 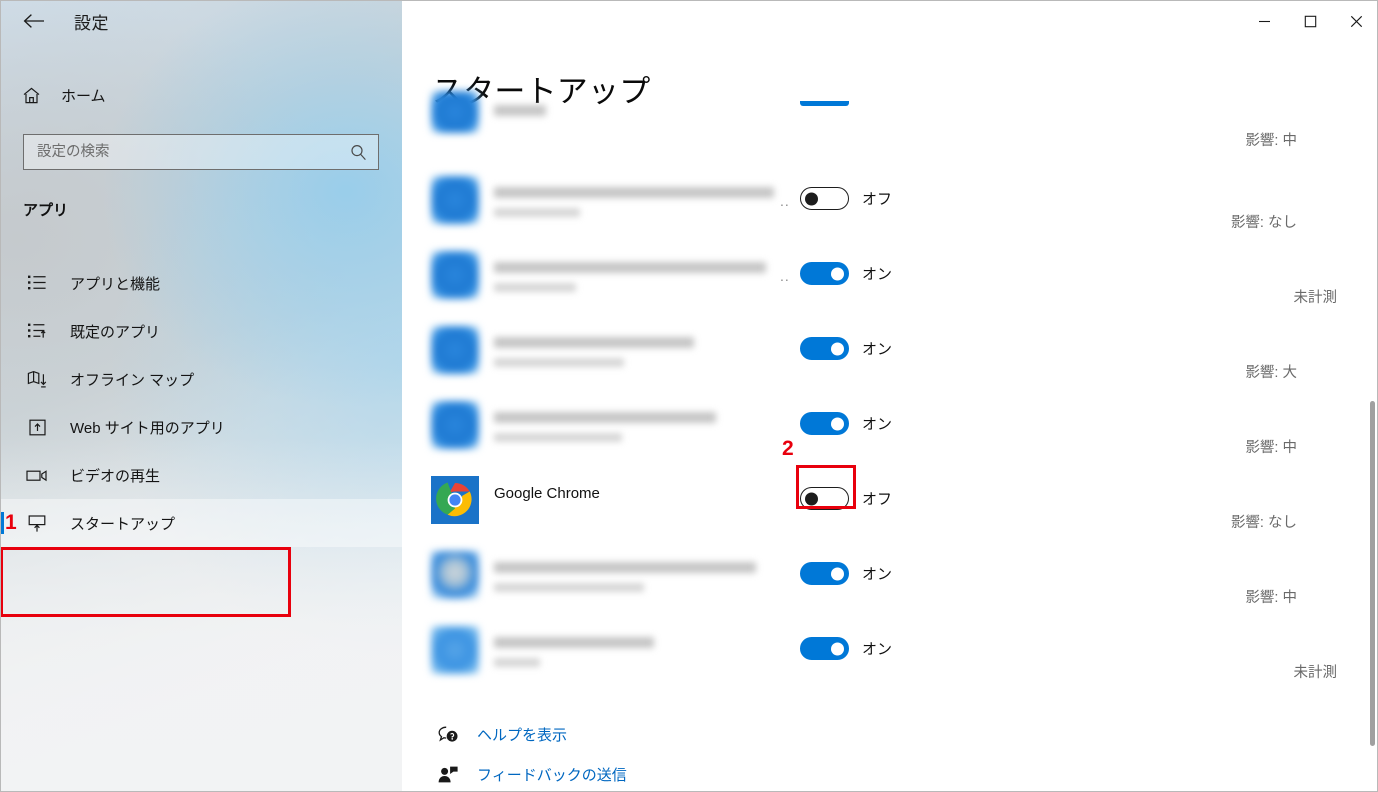 I want to click on sidebar-item-web-apps: Web サイト用のアプリ, so click(x=201, y=427).